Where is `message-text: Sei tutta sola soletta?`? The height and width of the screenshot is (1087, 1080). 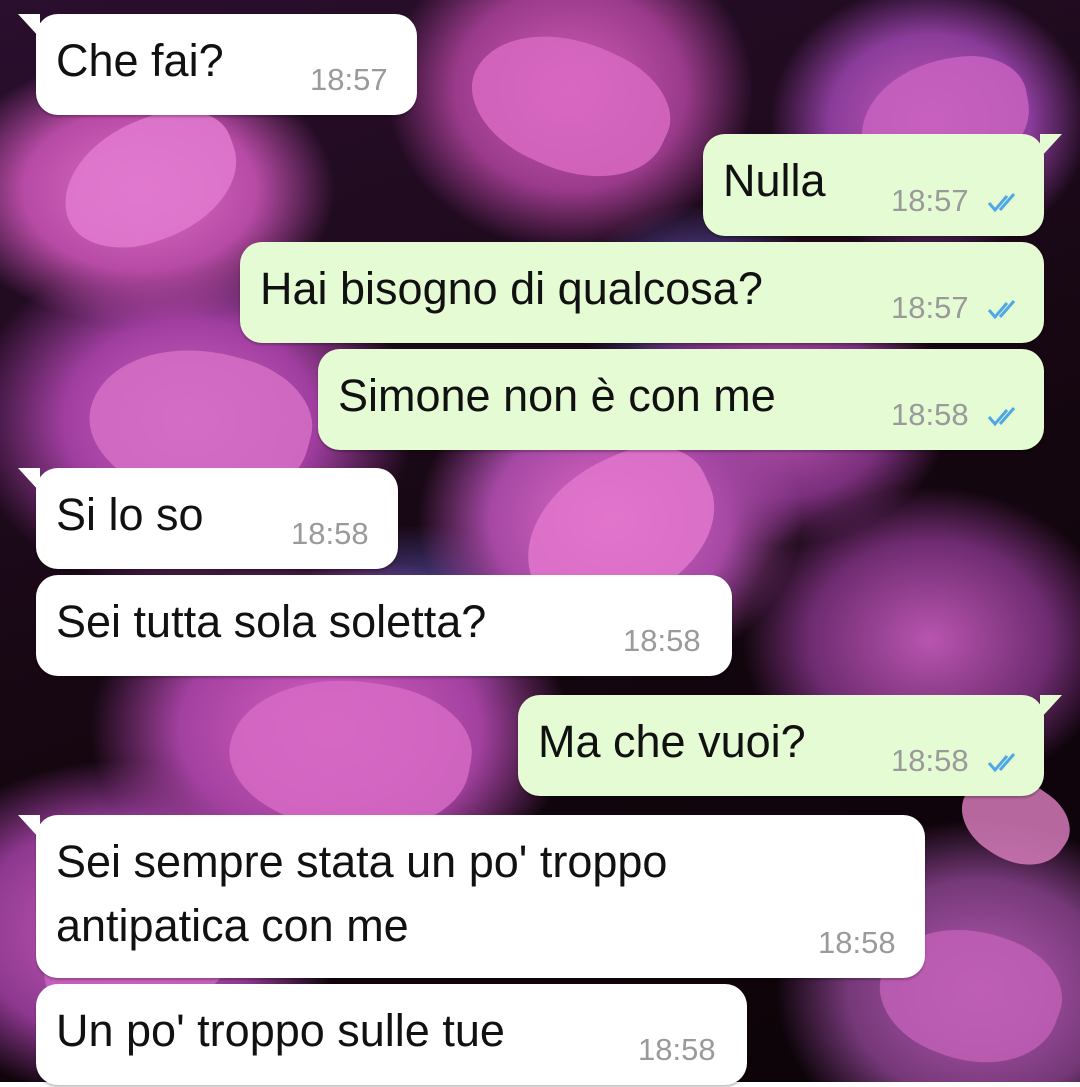
message-text: Sei tutta sola soletta? is located at coordinates (271, 621).